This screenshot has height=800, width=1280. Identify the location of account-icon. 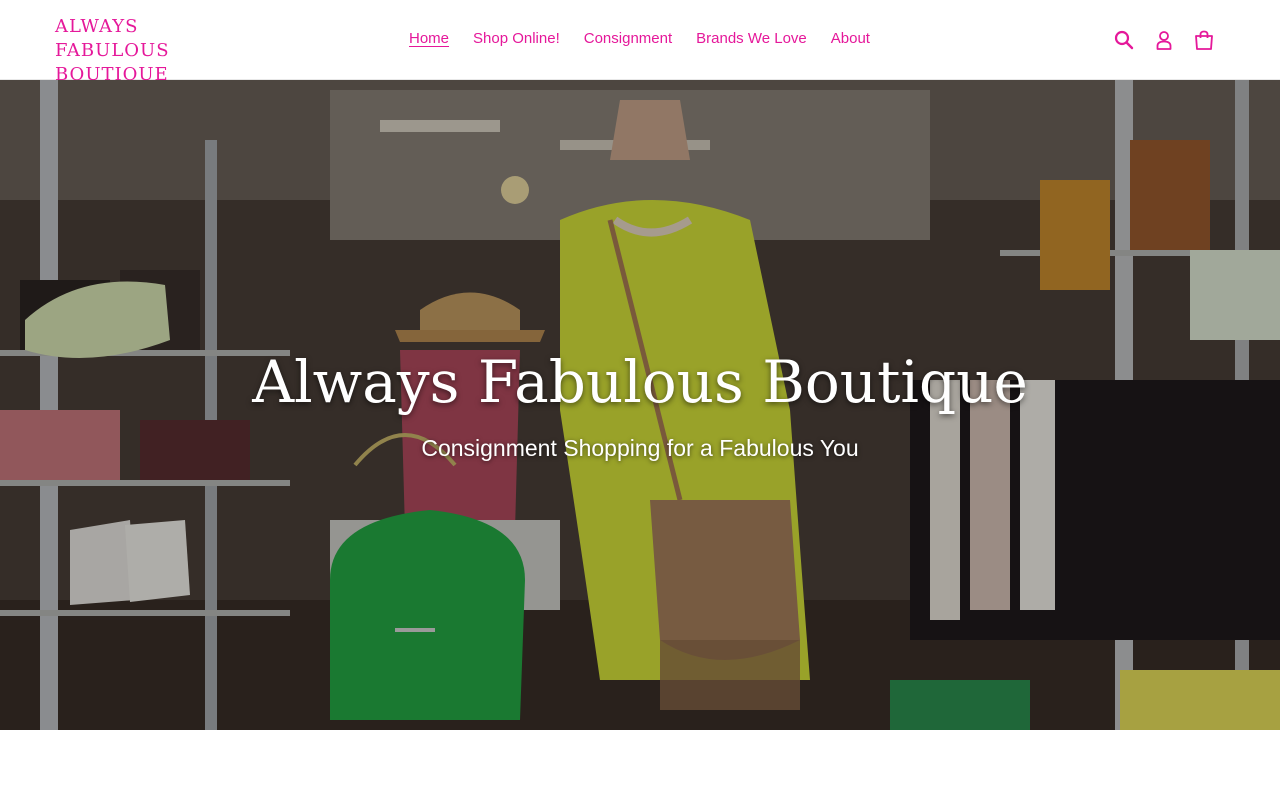
(1164, 40).